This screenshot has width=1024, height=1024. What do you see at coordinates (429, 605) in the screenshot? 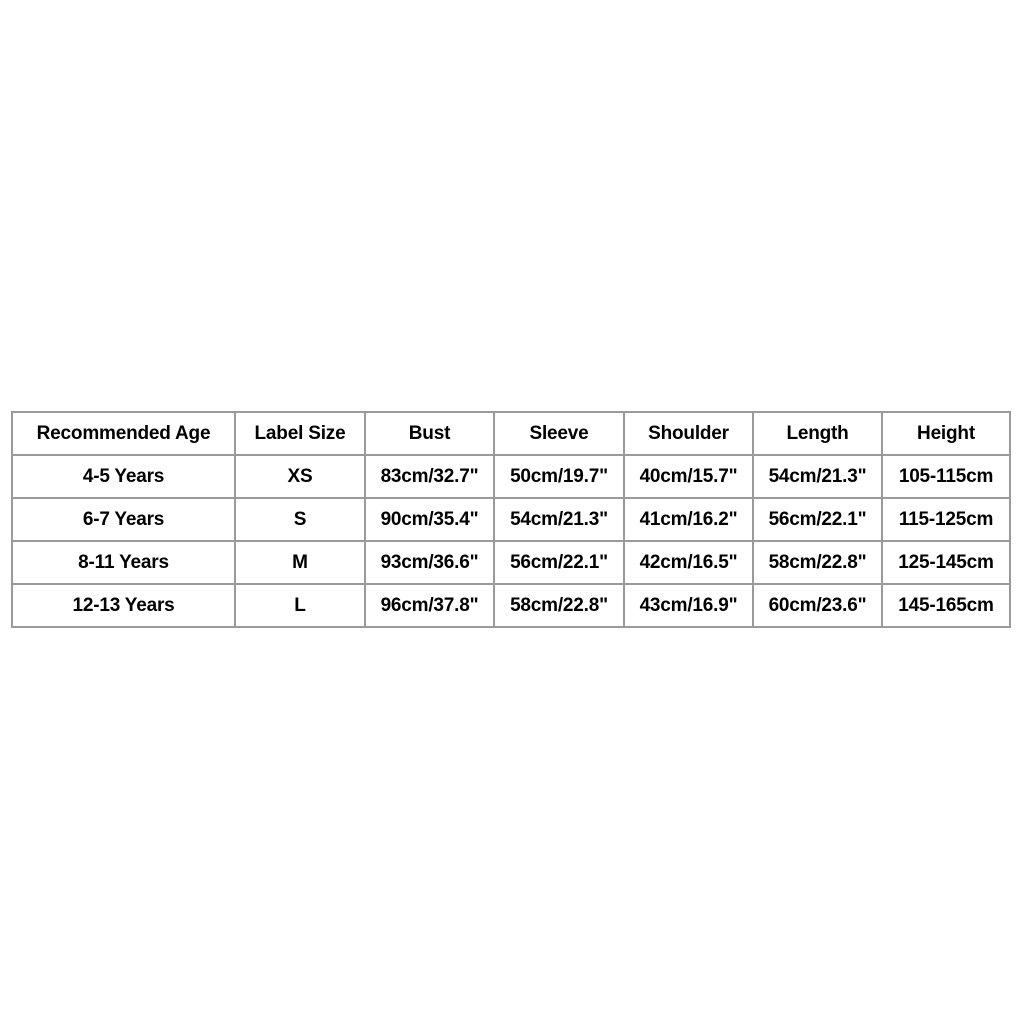
I see `cell-bust: 96cm/37.8"` at bounding box center [429, 605].